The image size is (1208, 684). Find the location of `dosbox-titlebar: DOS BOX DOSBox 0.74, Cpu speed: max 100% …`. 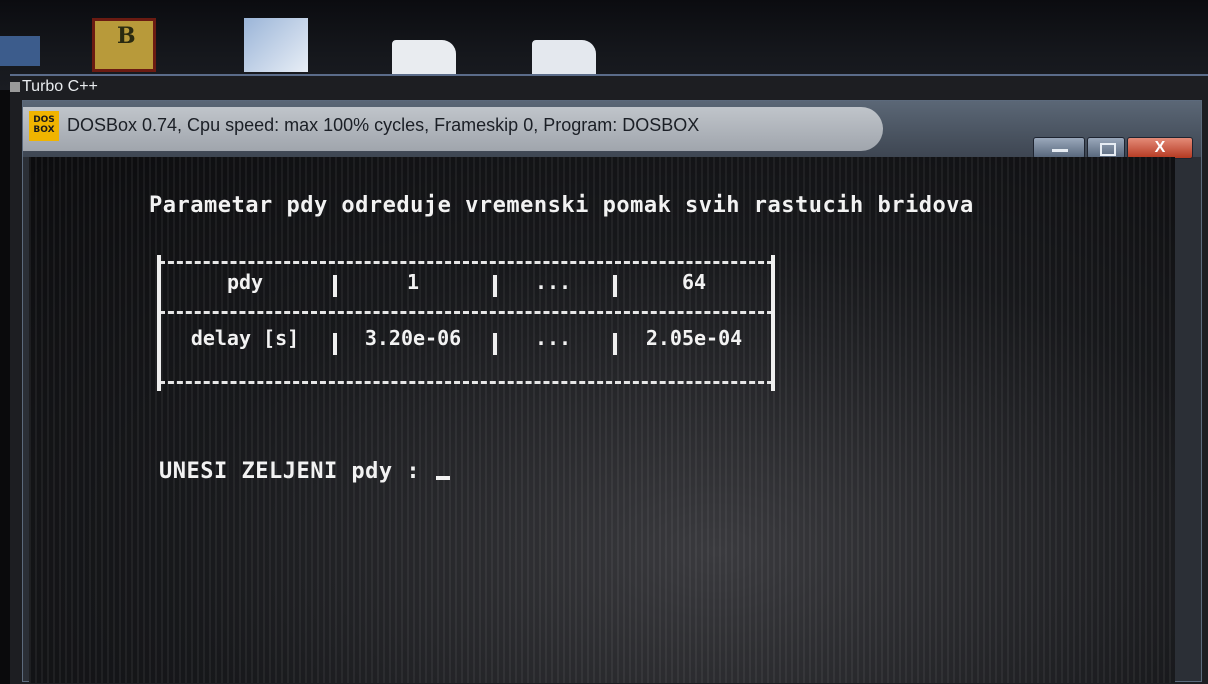

dosbox-titlebar: DOS BOX DOSBox 0.74, Cpu speed: max 100% … is located at coordinates (612, 130).